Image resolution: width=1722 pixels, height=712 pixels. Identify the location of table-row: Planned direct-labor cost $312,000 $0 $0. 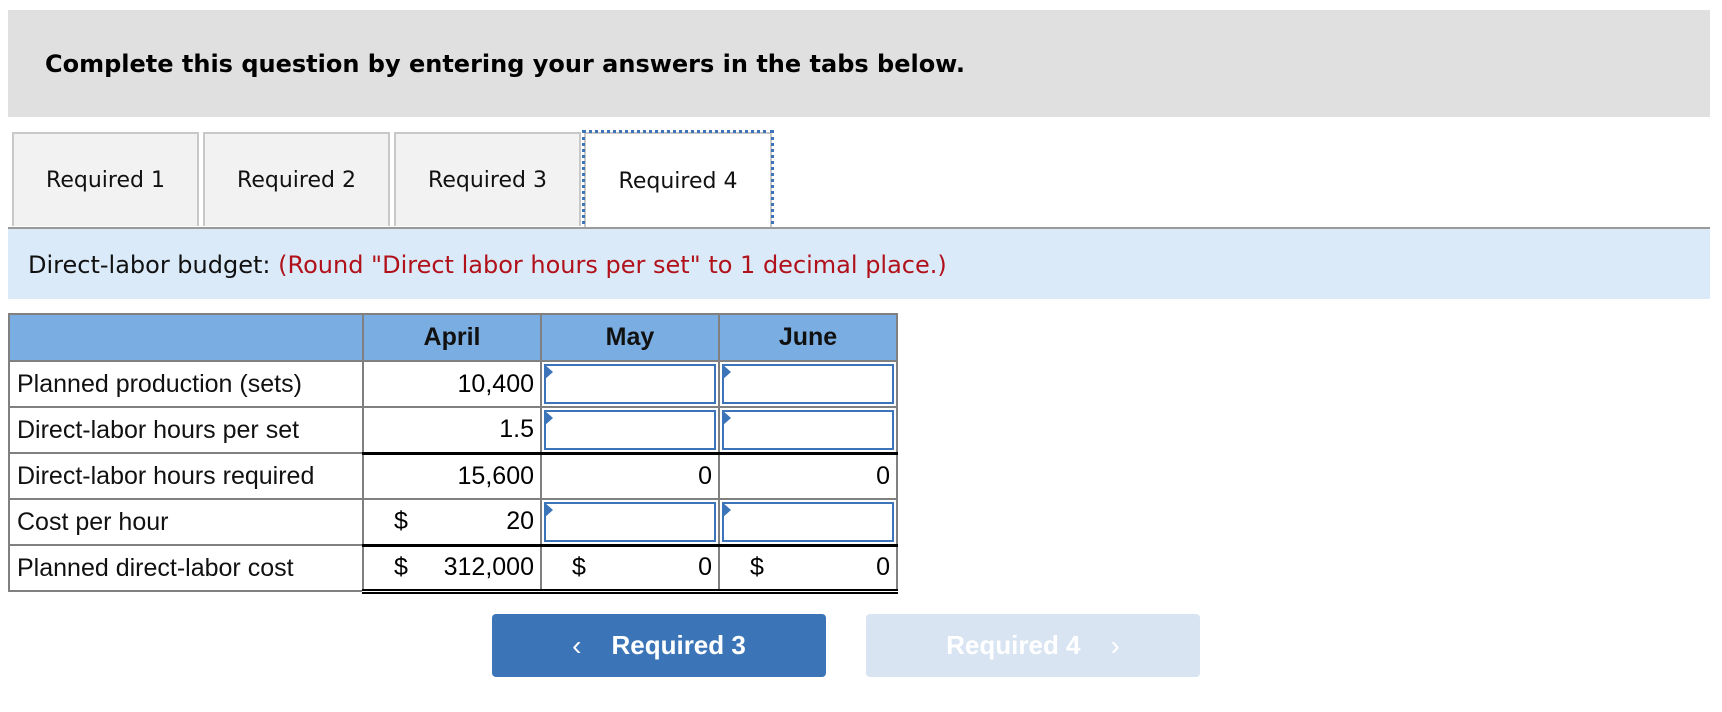
(453, 568).